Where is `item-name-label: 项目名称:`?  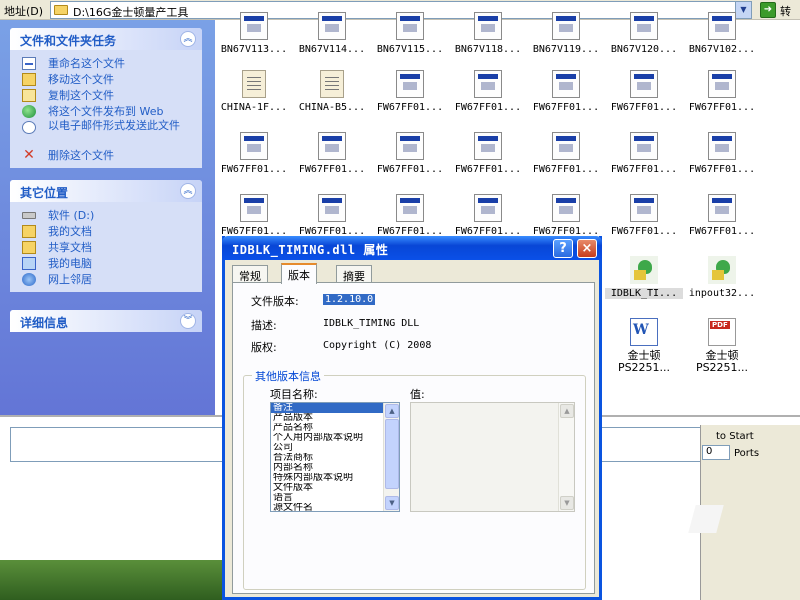
item-name-label: 项目名称: is located at coordinates (294, 394).